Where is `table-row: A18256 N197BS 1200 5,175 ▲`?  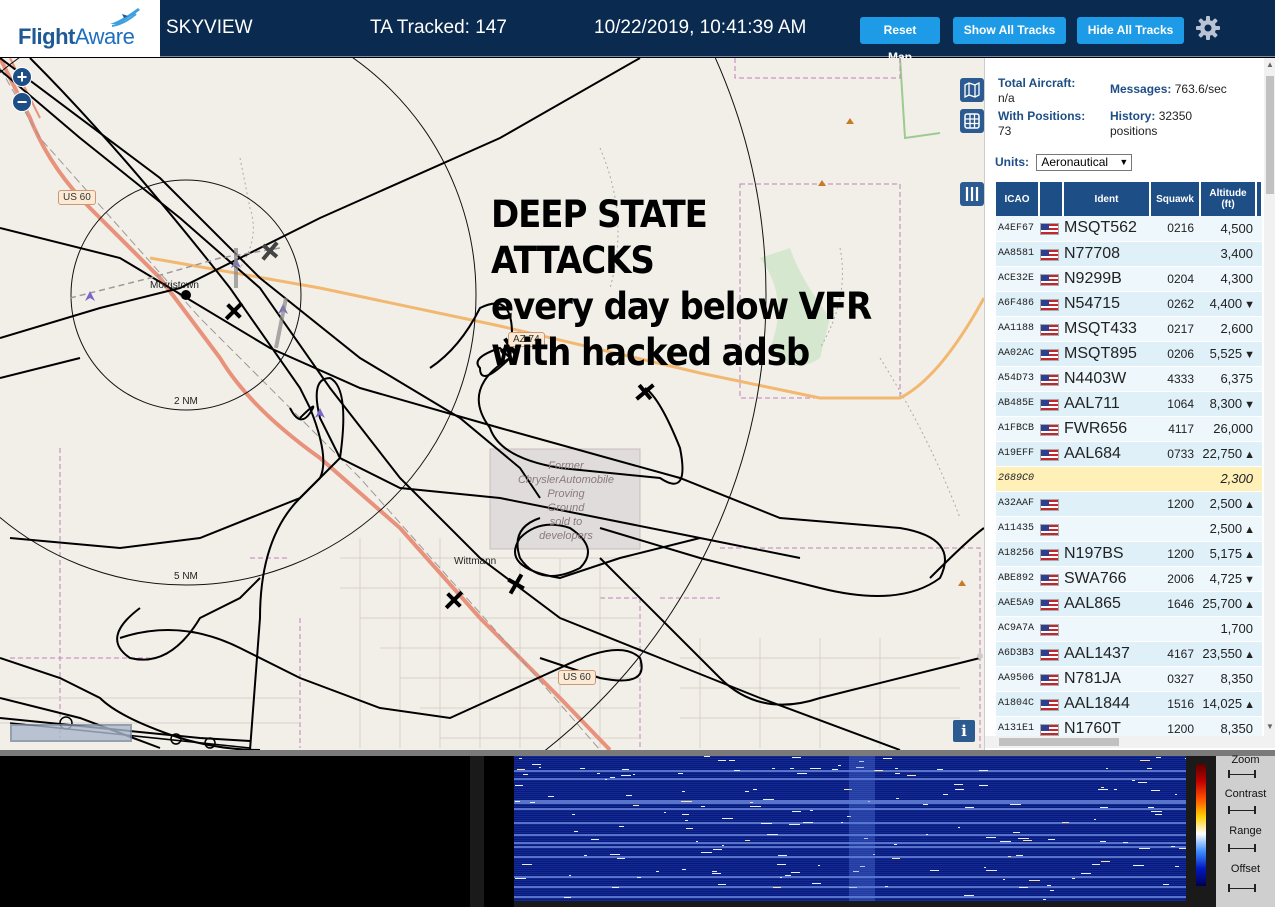 table-row: A18256 N197BS 1200 5,175 ▲ is located at coordinates (1129, 554).